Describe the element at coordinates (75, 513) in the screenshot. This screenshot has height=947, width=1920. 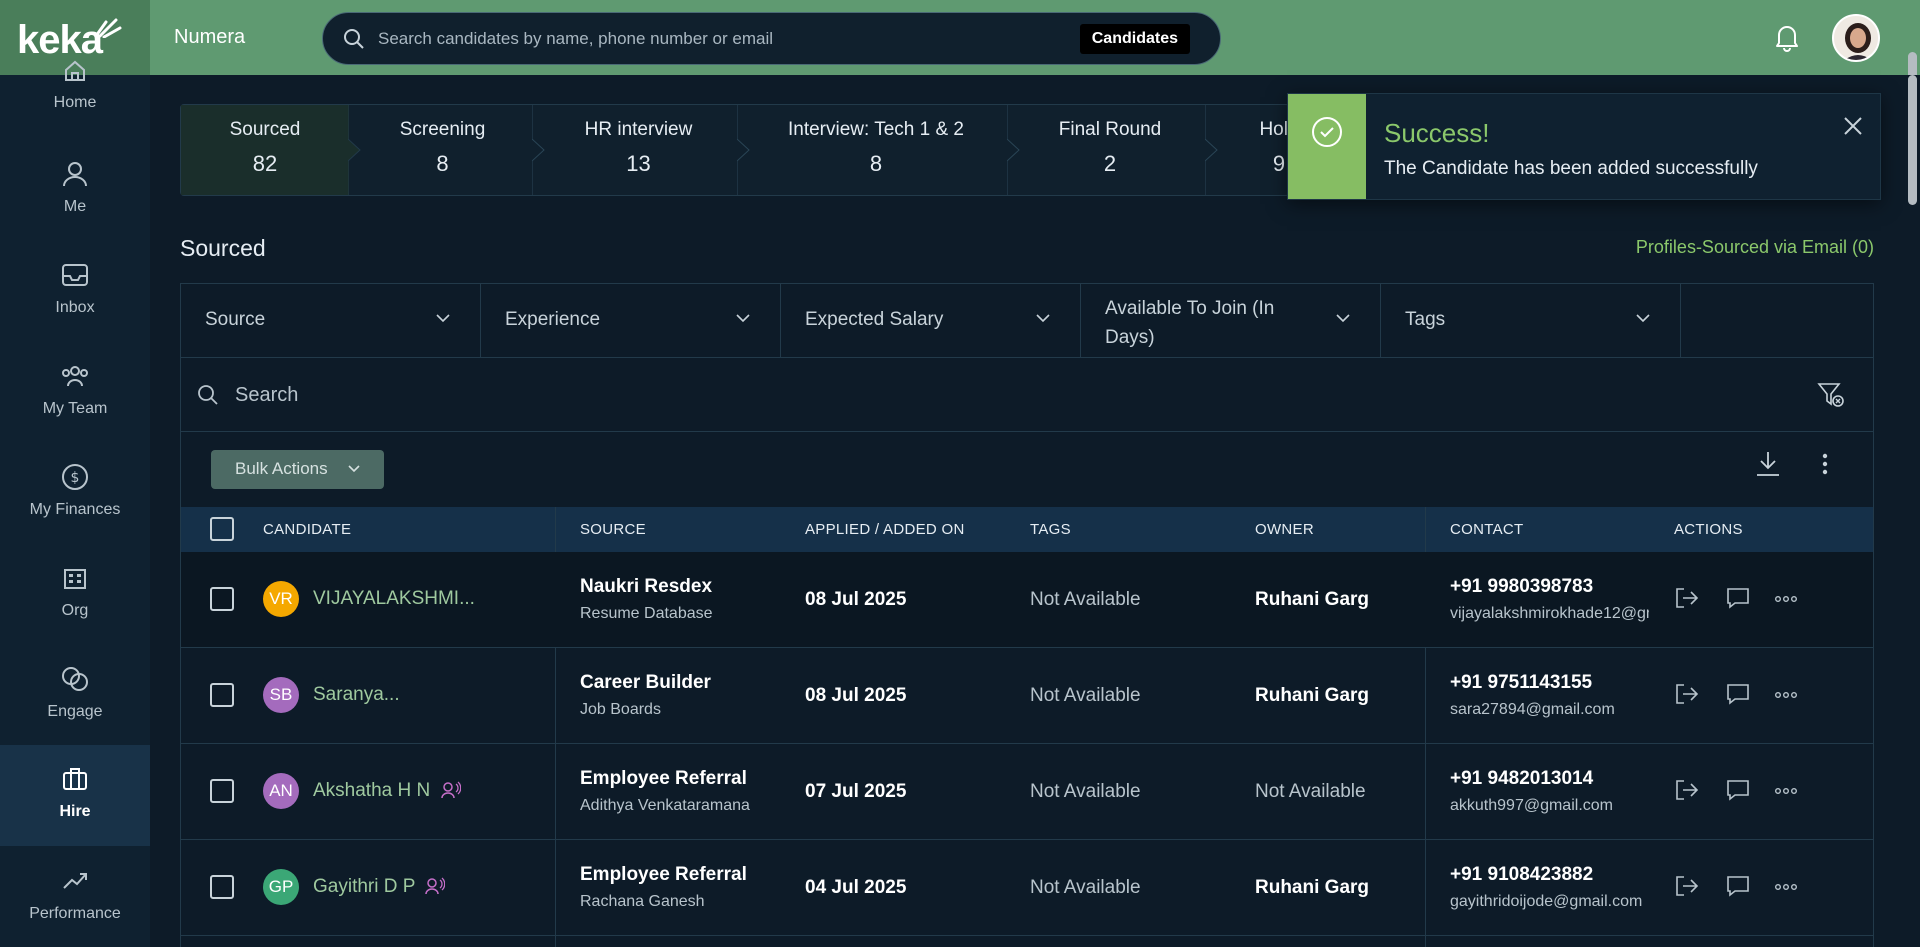
I see `sidebar-item-my-finances: $ My Finances` at that location.